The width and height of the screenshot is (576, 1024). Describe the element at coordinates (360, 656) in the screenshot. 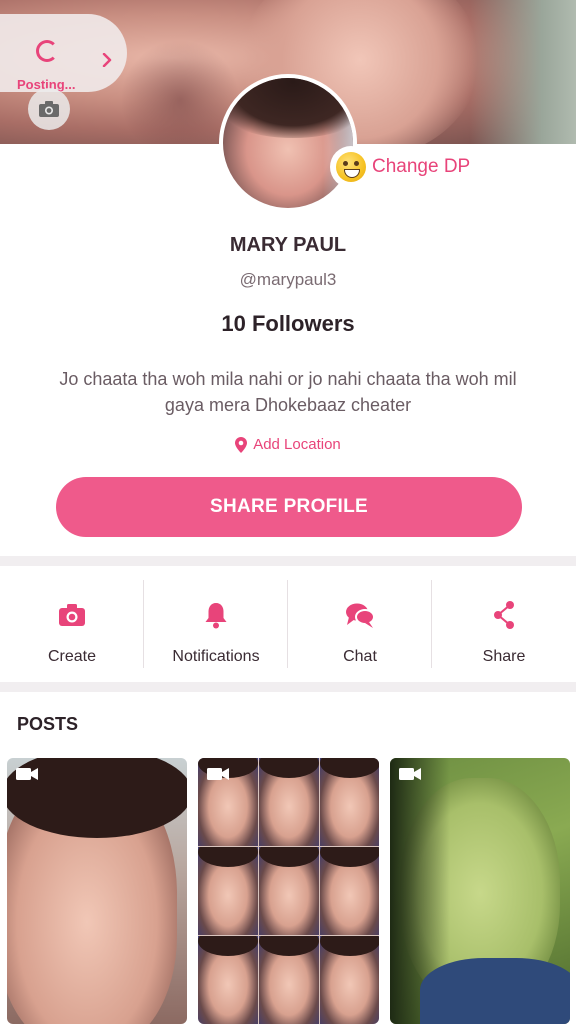

I see `chat-label: Chat` at that location.